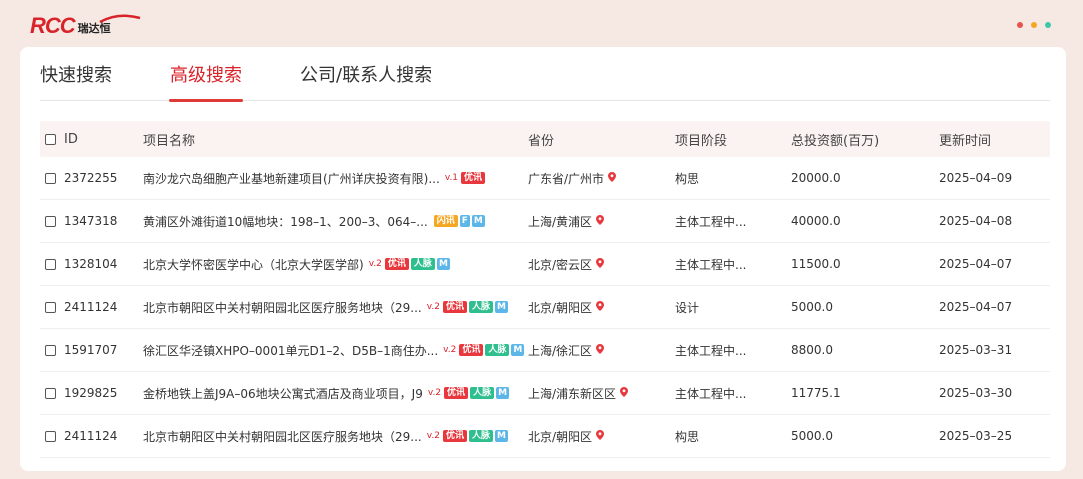 This screenshot has height=479, width=1083. Describe the element at coordinates (76, 74) in the screenshot. I see `tab-0: 快速搜索` at that location.